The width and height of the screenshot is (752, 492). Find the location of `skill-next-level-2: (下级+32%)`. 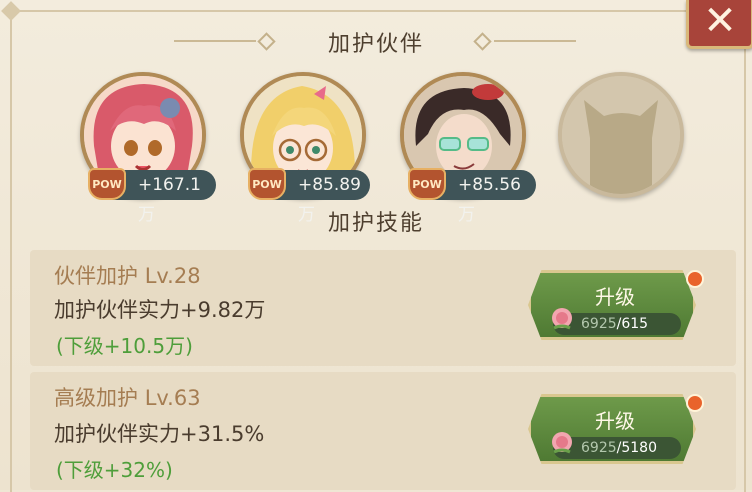

skill-next-level-2: (下级+32%) is located at coordinates (114, 470).